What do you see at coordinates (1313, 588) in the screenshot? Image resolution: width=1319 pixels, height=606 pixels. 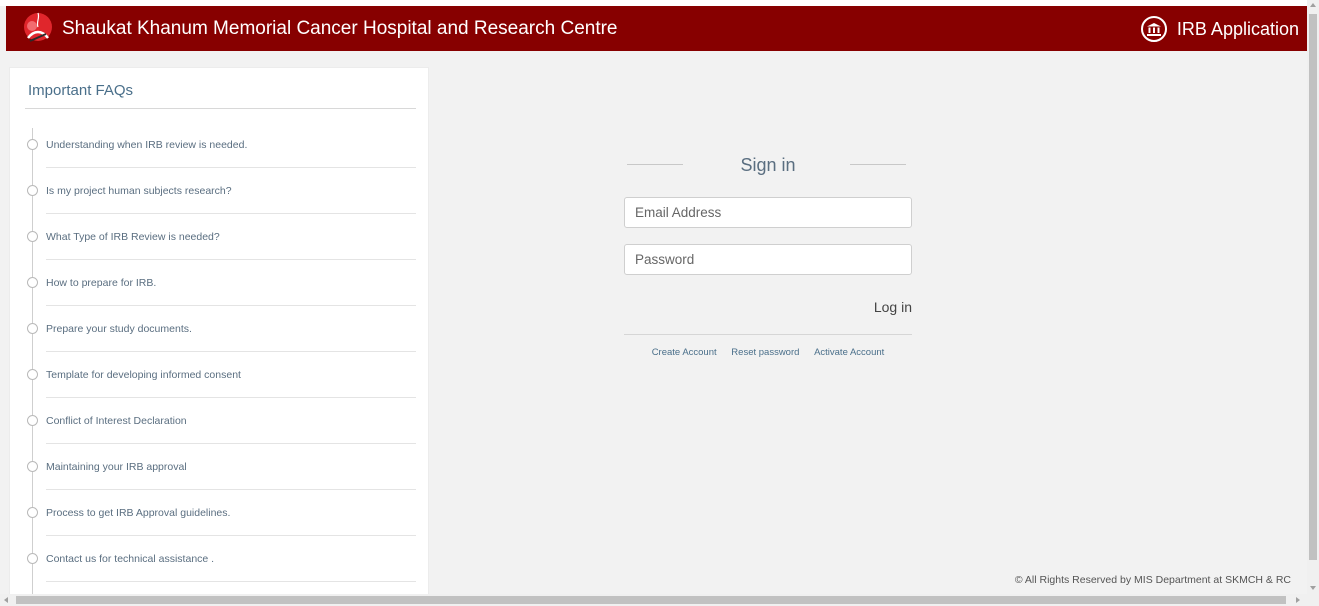 I see `scroll-down-arrow-icon` at bounding box center [1313, 588].